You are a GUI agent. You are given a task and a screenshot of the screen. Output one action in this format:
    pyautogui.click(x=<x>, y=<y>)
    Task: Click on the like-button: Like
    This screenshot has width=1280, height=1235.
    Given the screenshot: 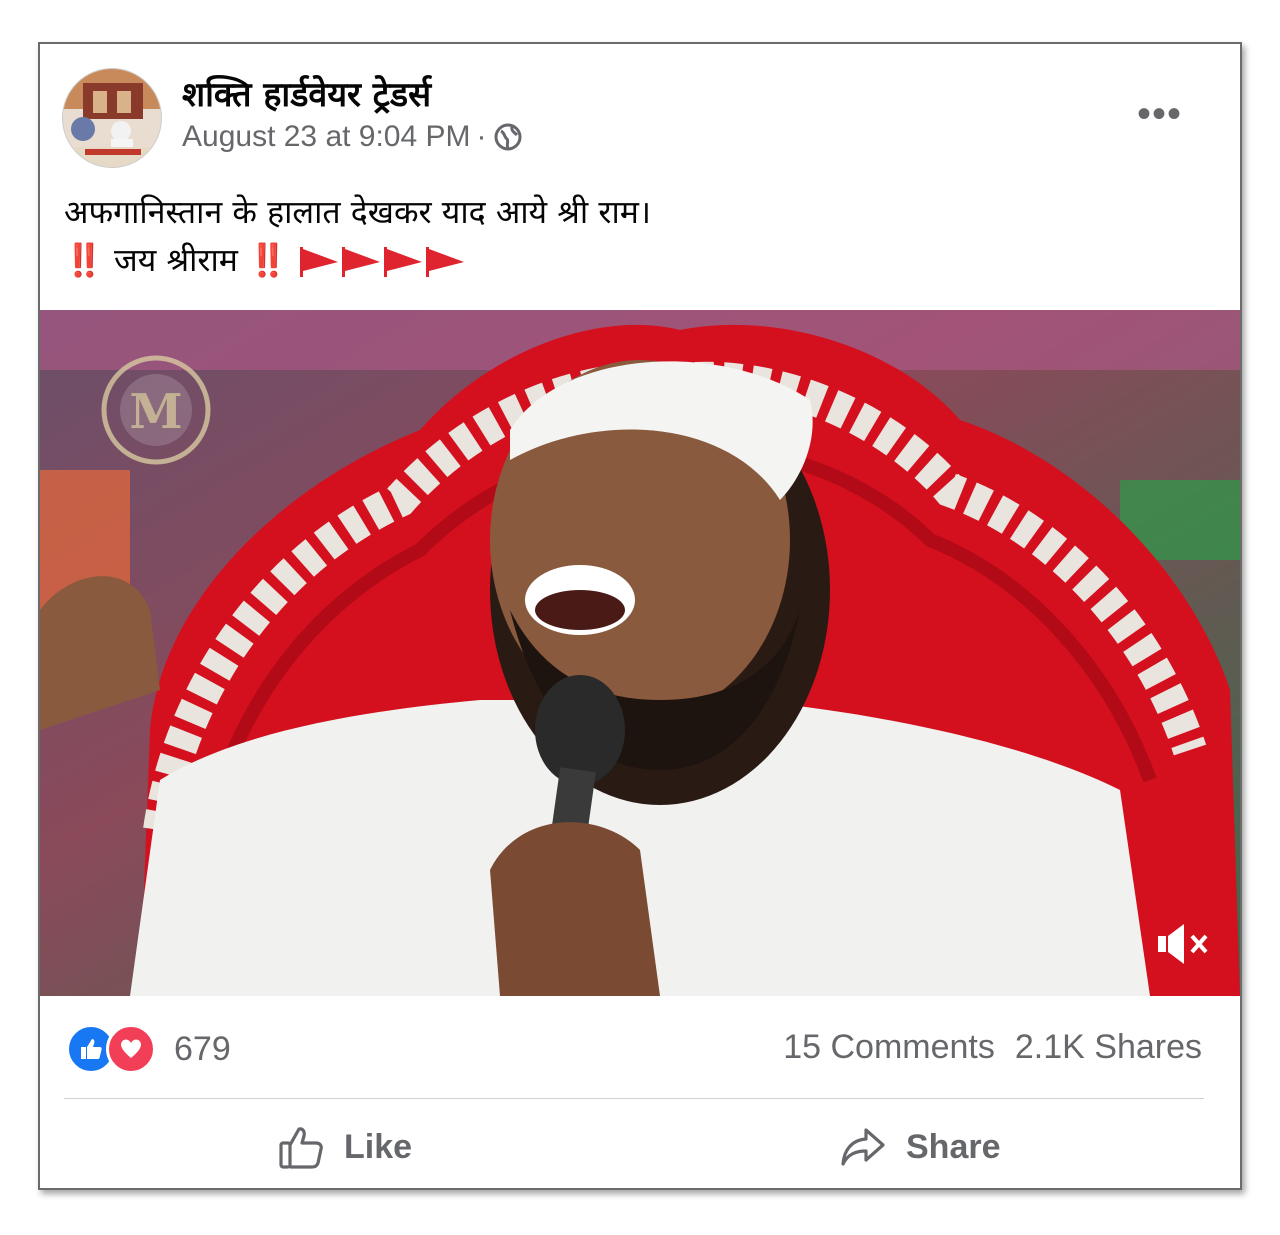 What is the action you would take?
    pyautogui.click(x=345, y=1147)
    